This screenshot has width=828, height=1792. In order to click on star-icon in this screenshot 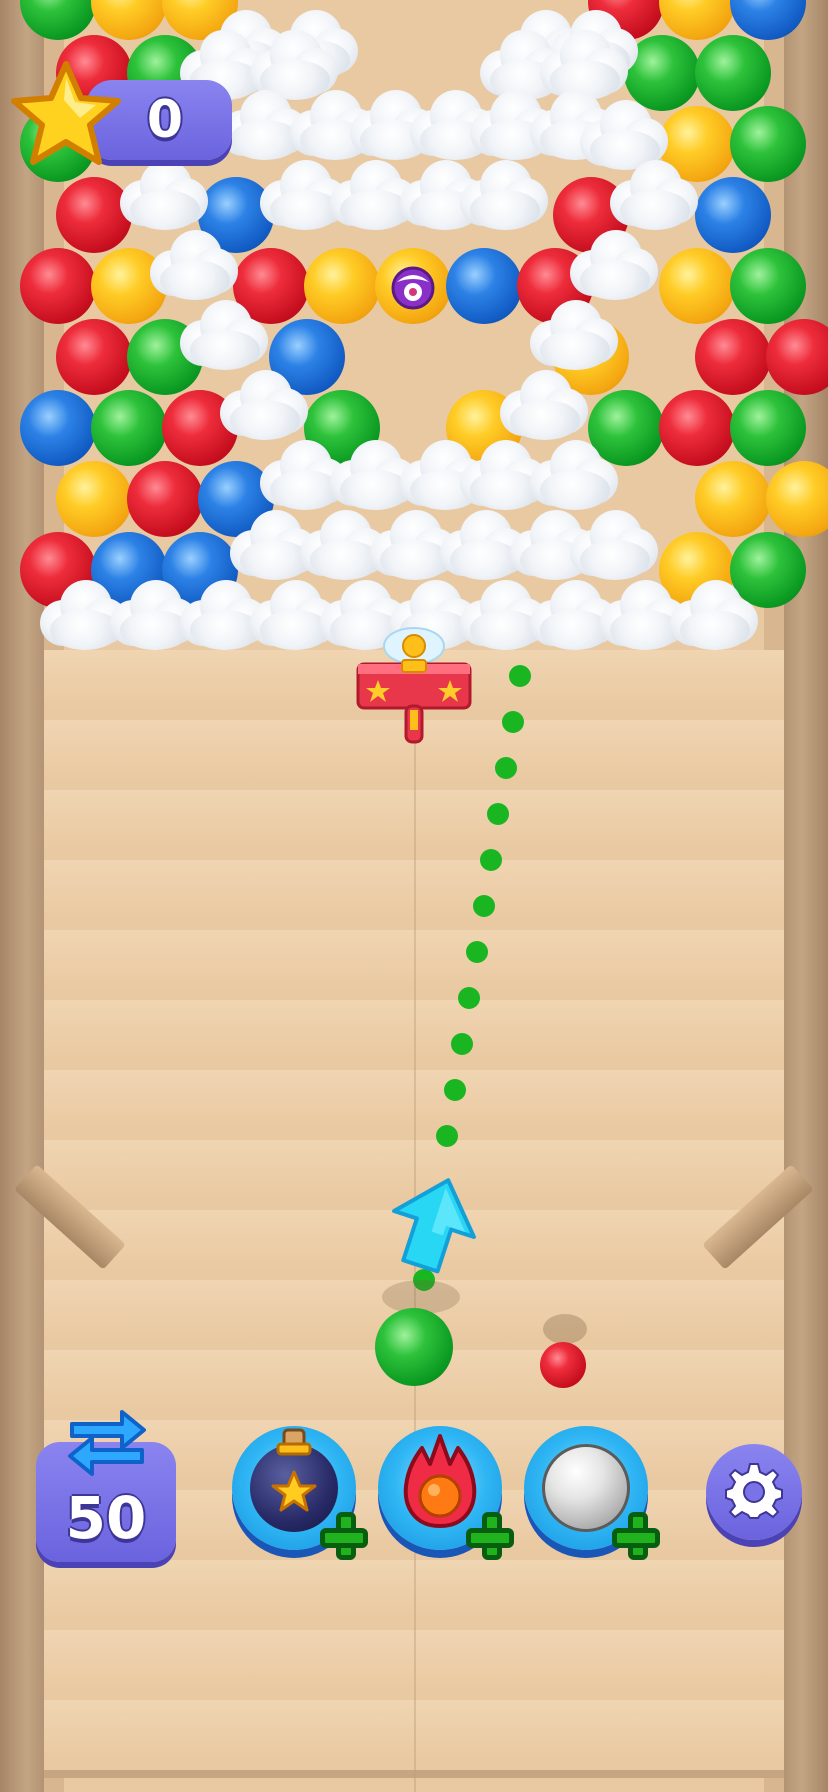, I will do `click(66, 113)`.